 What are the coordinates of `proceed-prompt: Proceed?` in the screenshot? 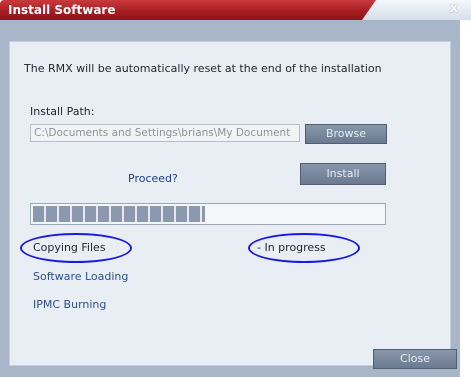 It's located at (153, 178).